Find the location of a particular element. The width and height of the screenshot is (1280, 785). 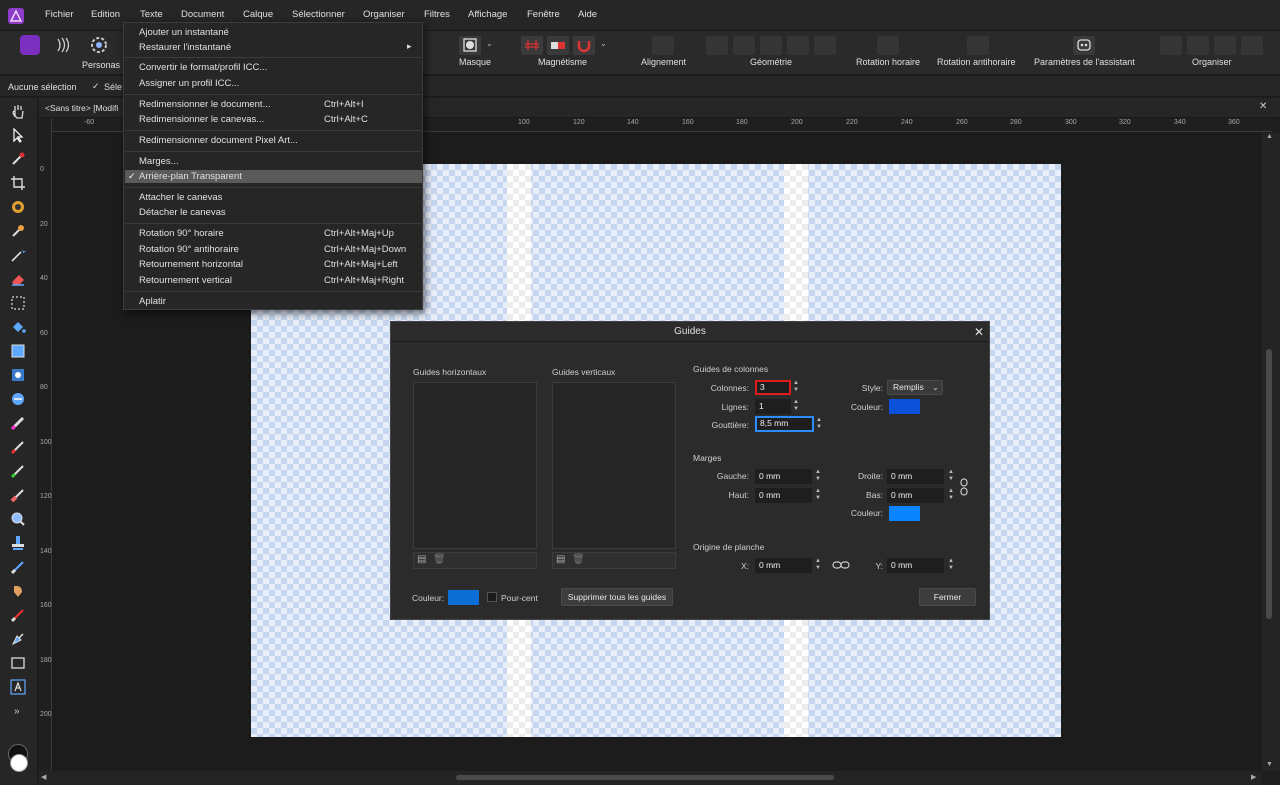

arrange-back-button is located at coordinates (1171, 45).